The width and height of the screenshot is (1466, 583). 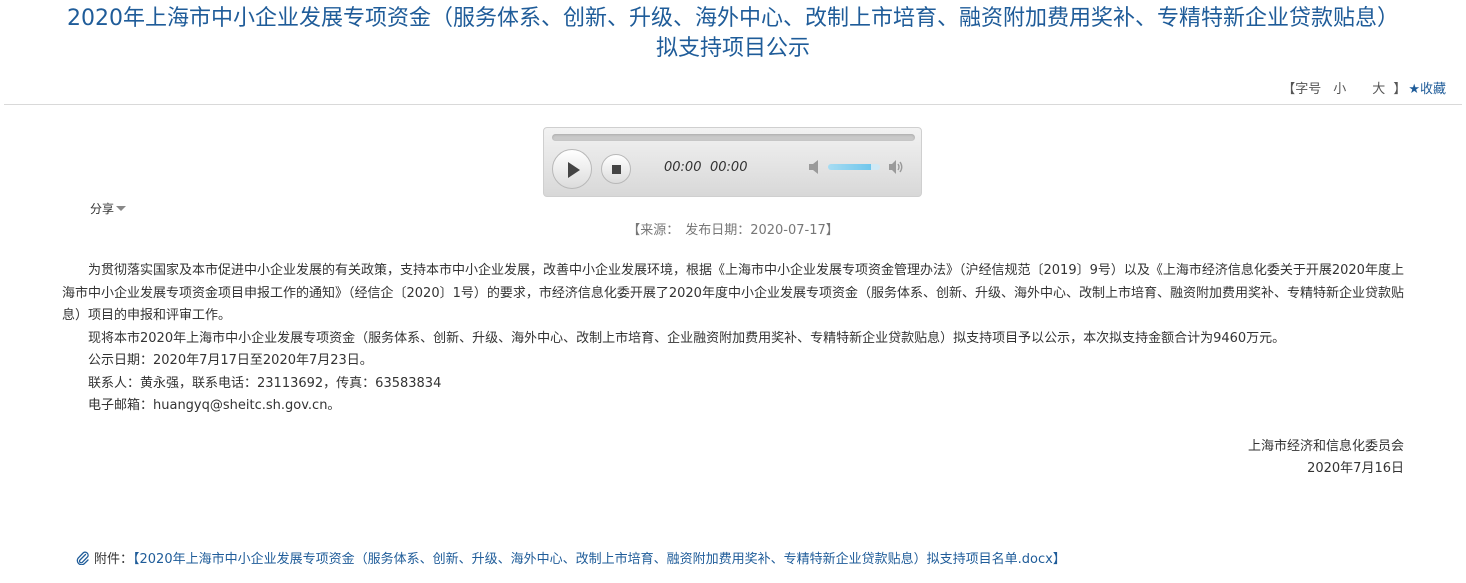 I want to click on star-icon: ★, so click(x=1414, y=89).